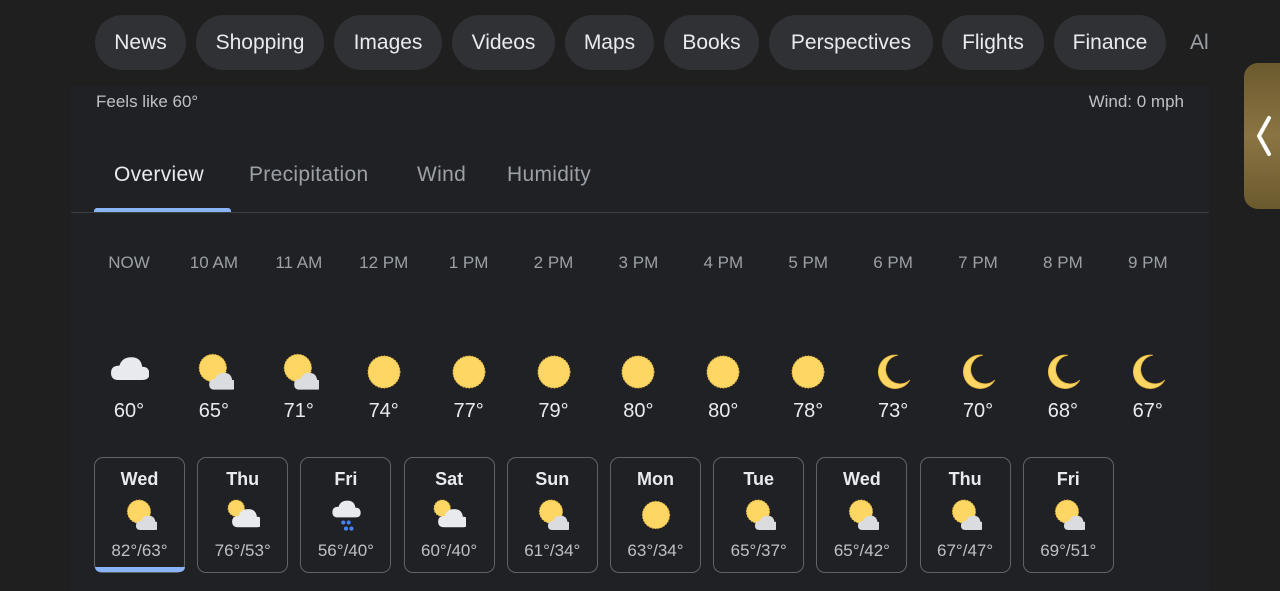 The width and height of the screenshot is (1280, 591). Describe the element at coordinates (808, 262) in the screenshot. I see `hour-label: 5 PM` at that location.